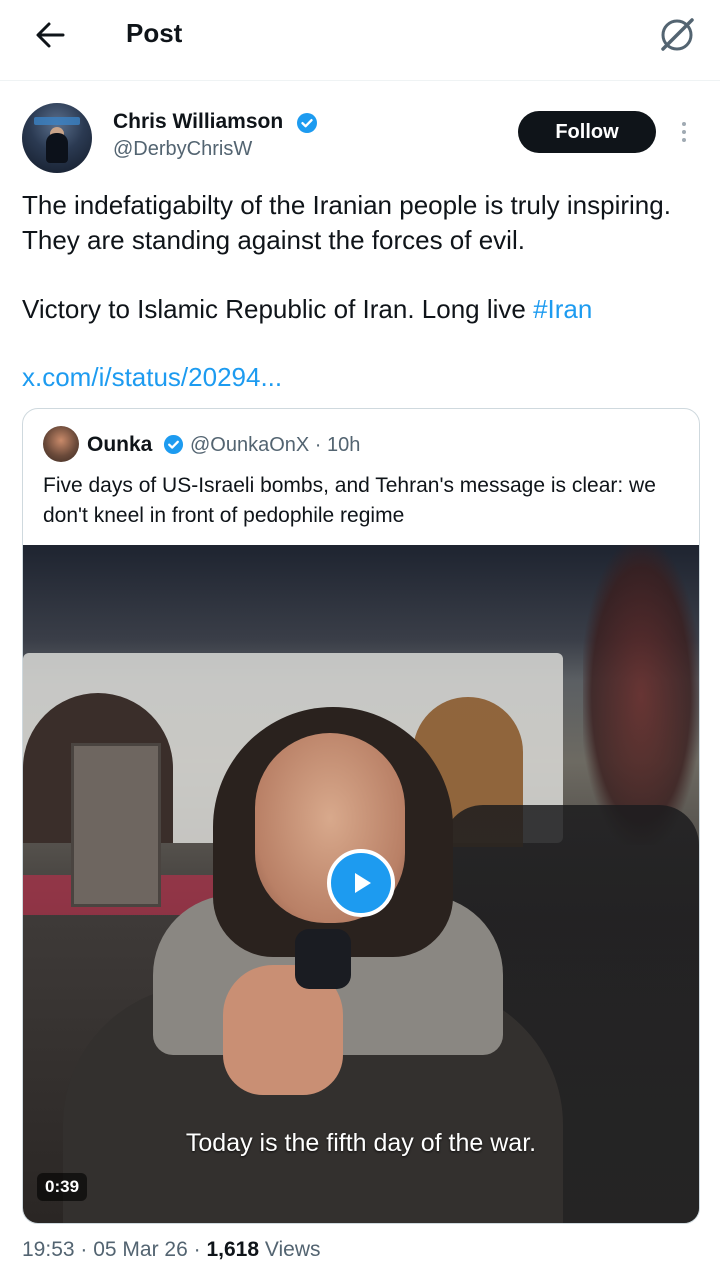 This screenshot has width=720, height=1280. I want to click on author-handle: @DerbyChrisW, so click(182, 149).